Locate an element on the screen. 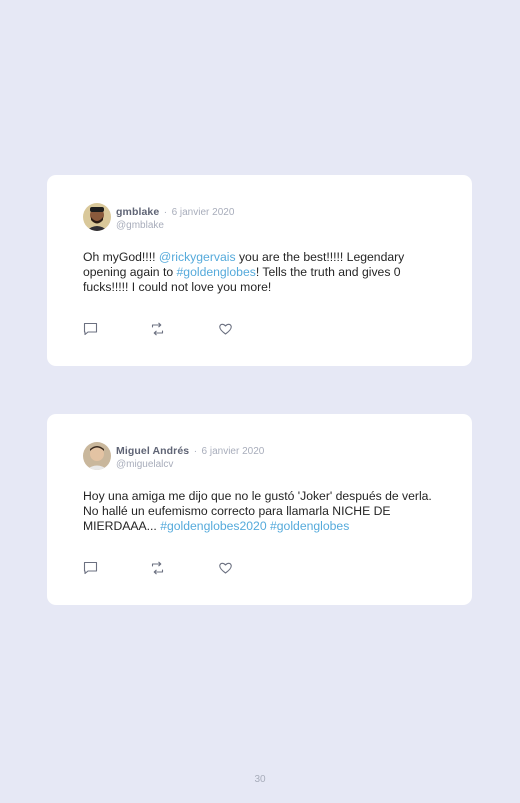 This screenshot has height=803, width=520. author-name: gmblake is located at coordinates (137, 212).